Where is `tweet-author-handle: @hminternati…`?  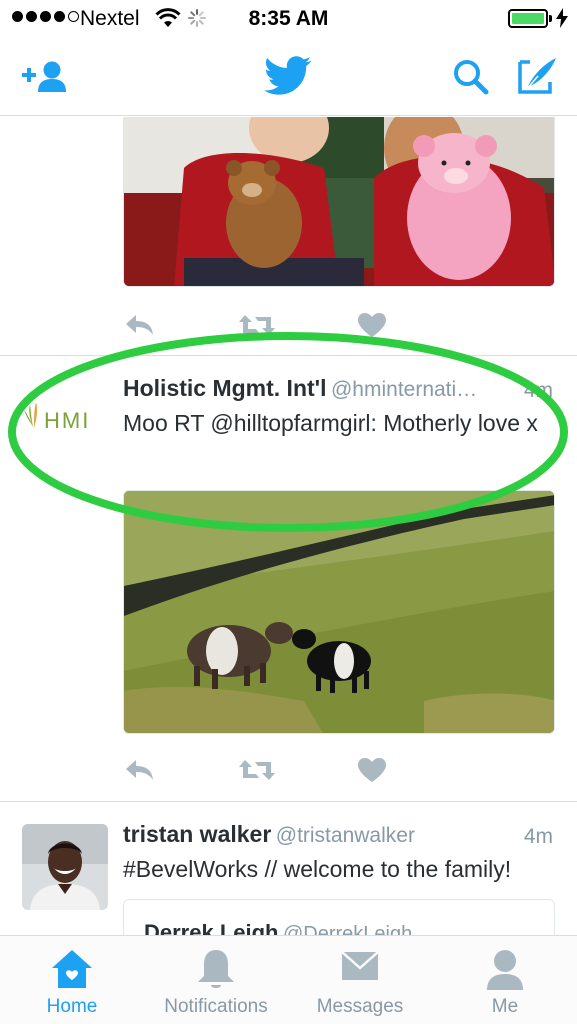
tweet-author-handle: @hminternati… is located at coordinates (404, 389).